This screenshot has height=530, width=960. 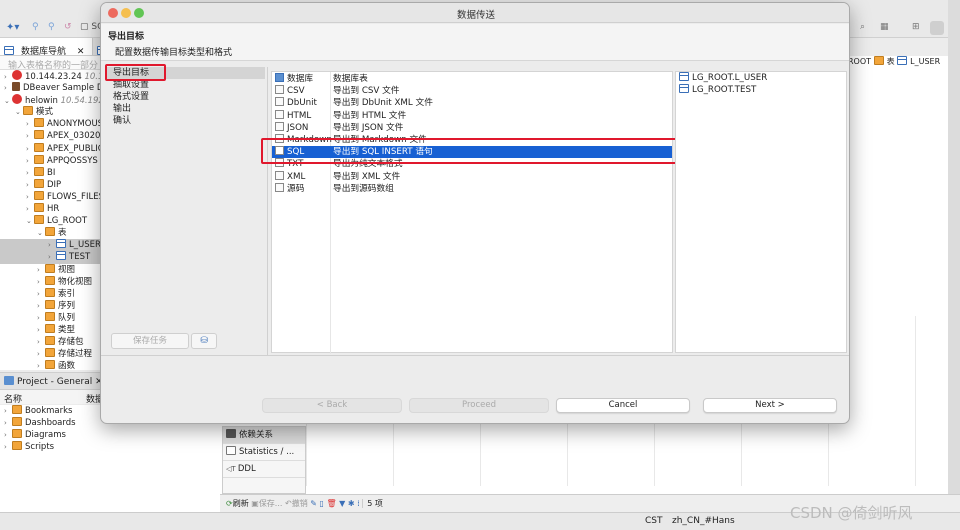 What do you see at coordinates (68, 27) in the screenshot?
I see `rollback-icon: ↺` at bounding box center [68, 27].